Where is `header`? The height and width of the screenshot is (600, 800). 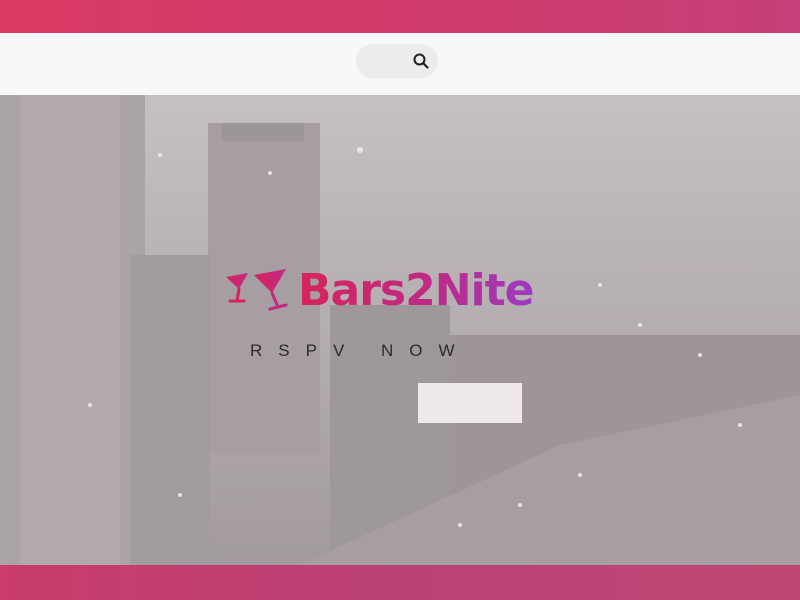
header is located at coordinates (400, 64).